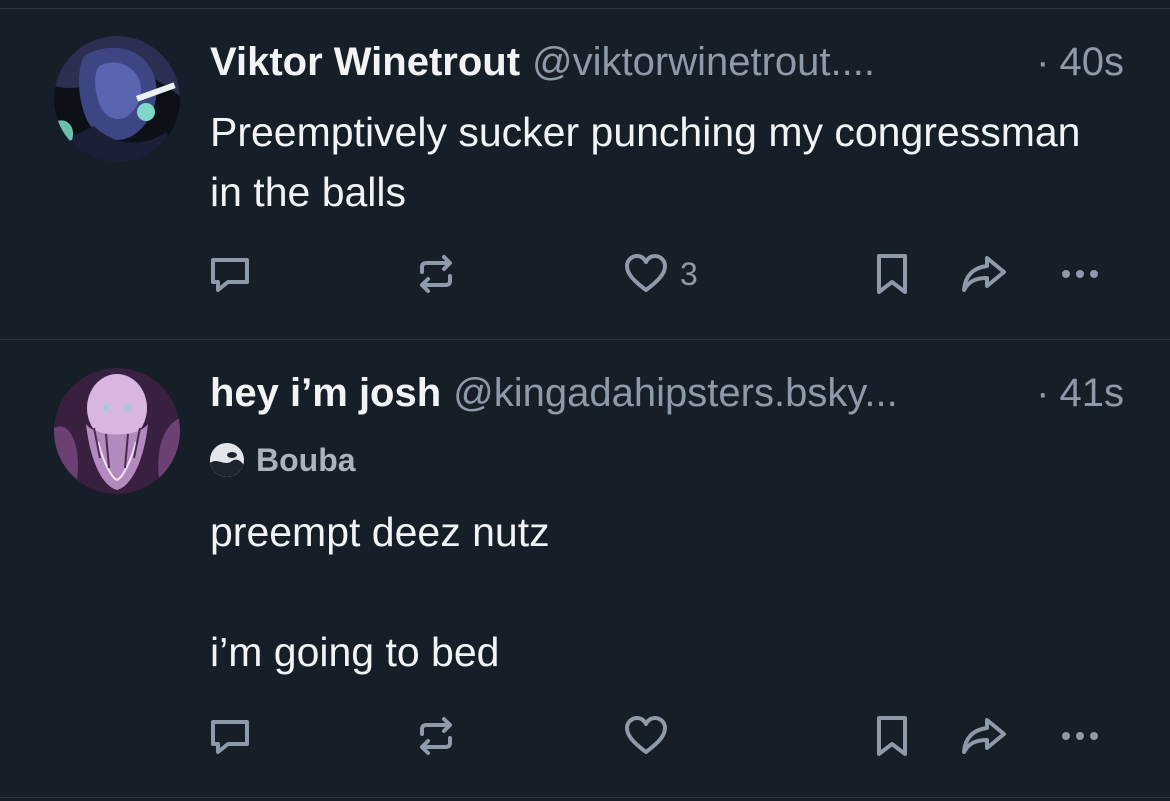 The image size is (1170, 801). Describe the element at coordinates (117, 99) in the screenshot. I see `avatar` at that location.